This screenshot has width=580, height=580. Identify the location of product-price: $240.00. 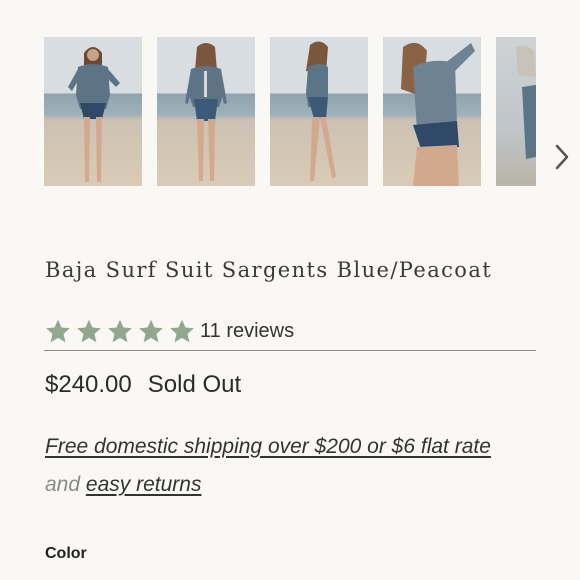
(88, 384).